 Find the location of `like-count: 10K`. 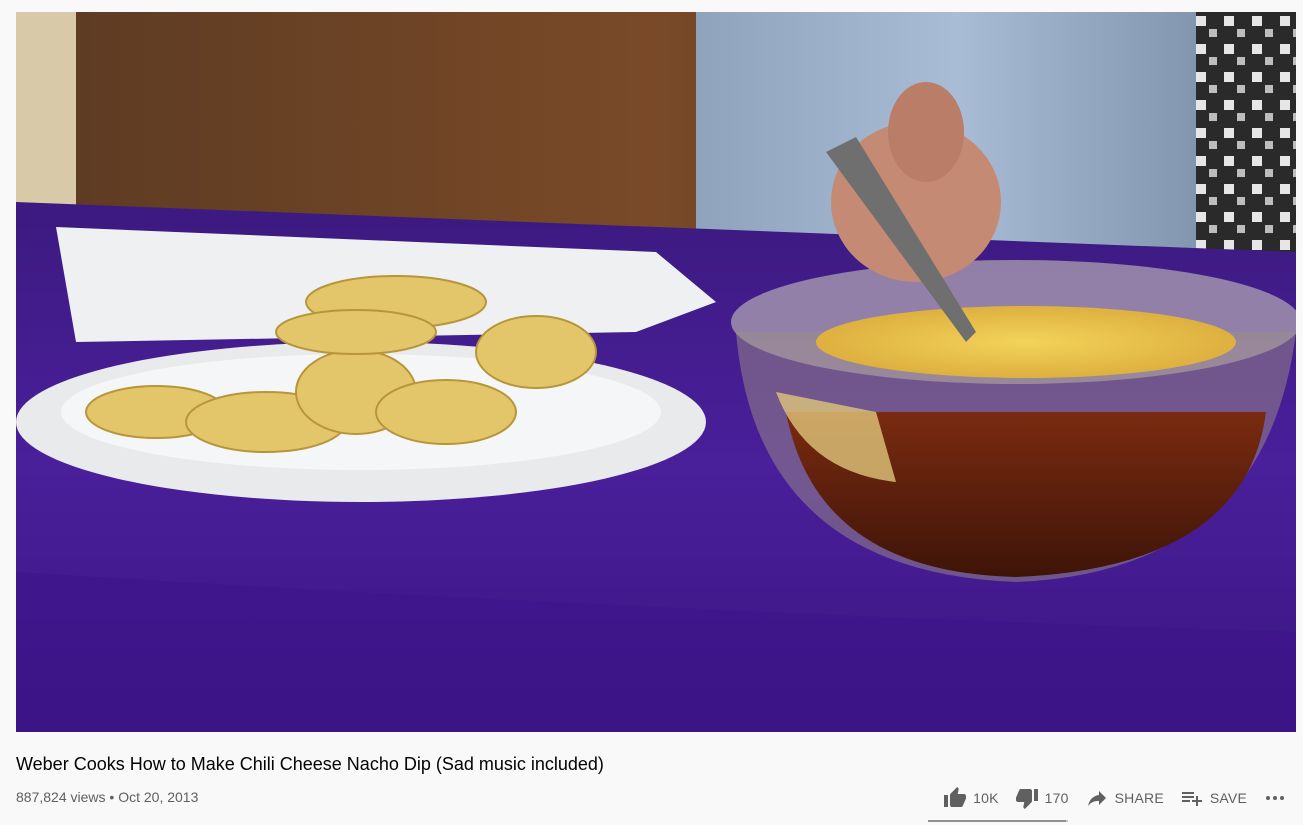

like-count: 10K is located at coordinates (986, 798).